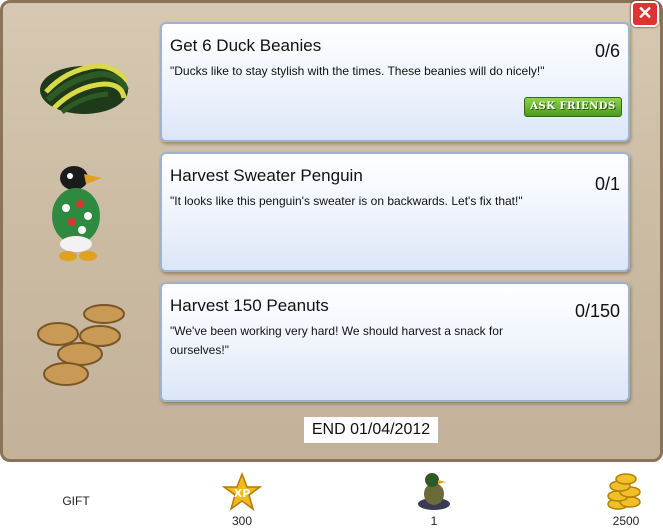 The height and width of the screenshot is (531, 663). Describe the element at coordinates (266, 175) in the screenshot. I see `task-title: Harvest Sweater Penguin` at that location.